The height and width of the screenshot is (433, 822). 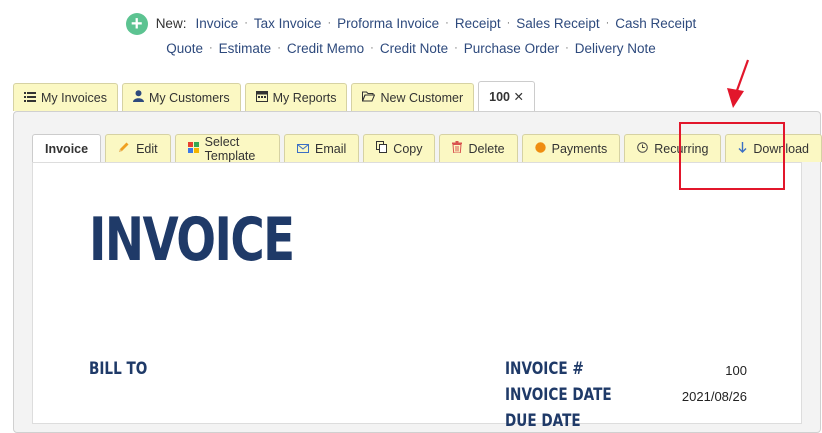 What do you see at coordinates (655, 23) in the screenshot?
I see `new-cash-receipt-link: Cash Receipt` at bounding box center [655, 23].